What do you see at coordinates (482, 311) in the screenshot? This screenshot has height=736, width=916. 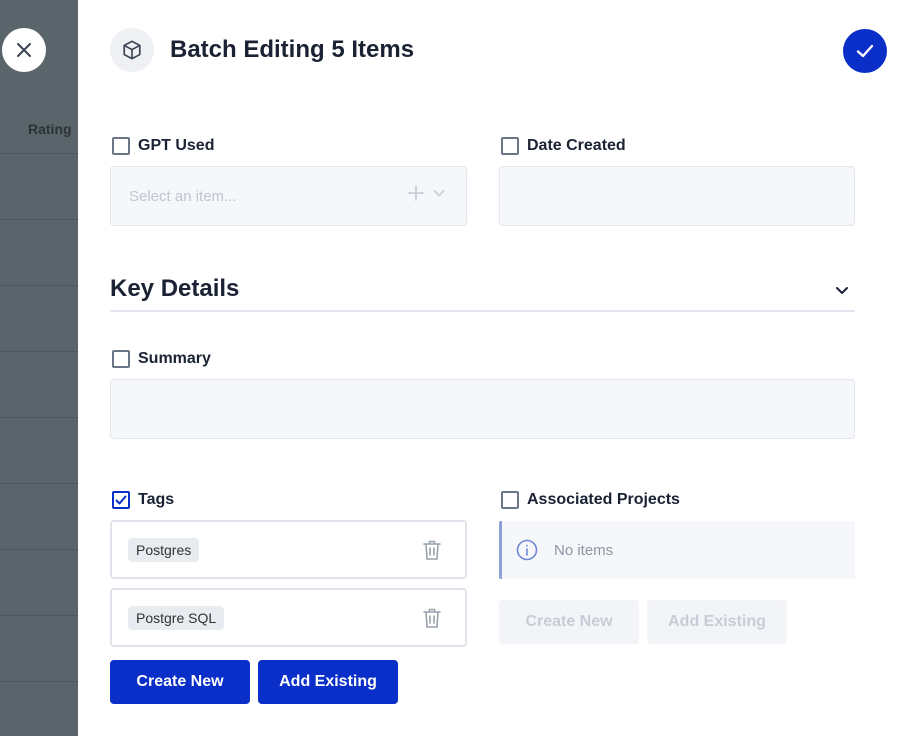 I see `section-divider` at bounding box center [482, 311].